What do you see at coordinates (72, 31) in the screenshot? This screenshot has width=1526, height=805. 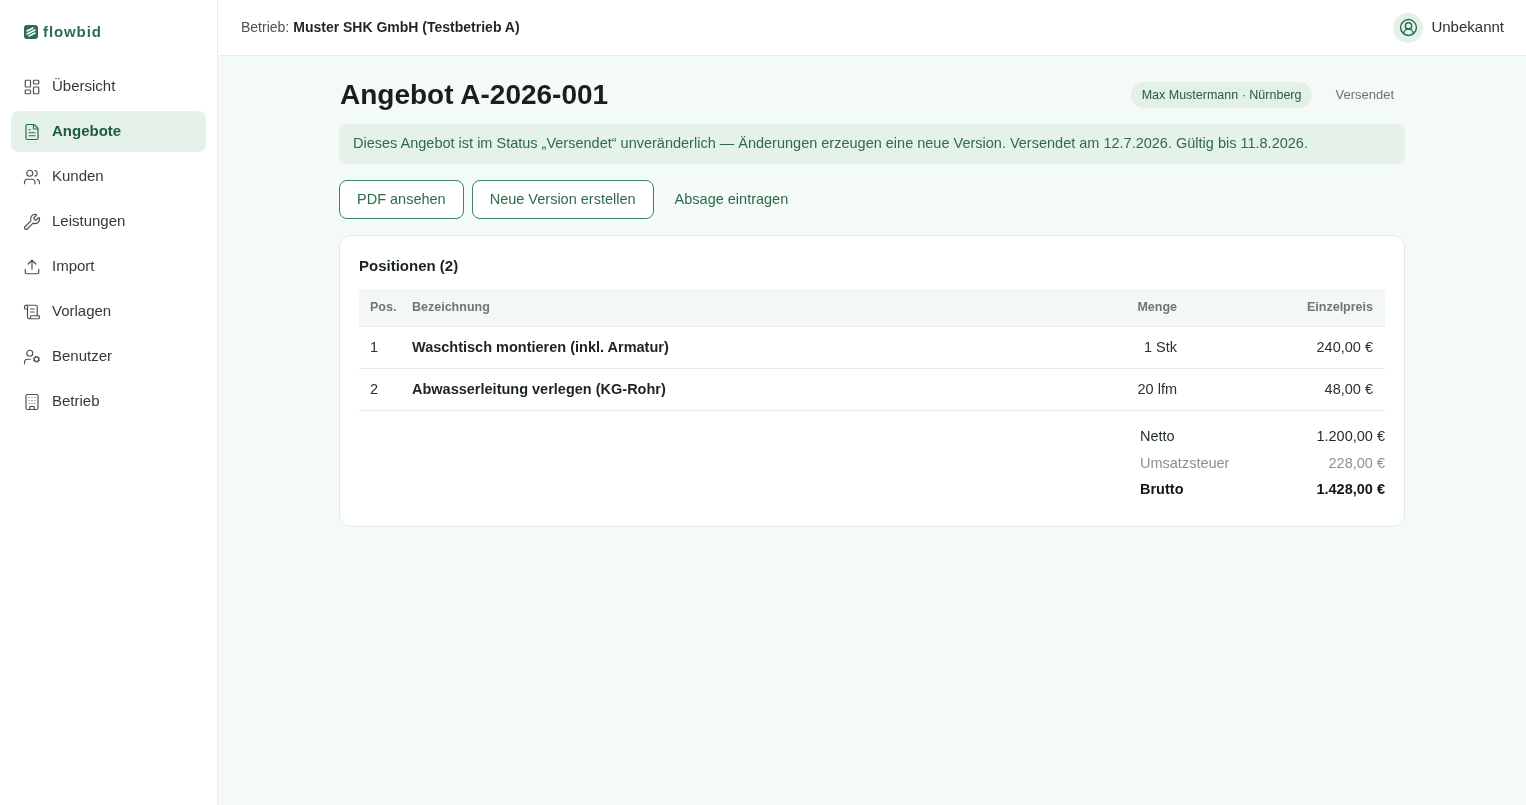 I see `logo-text: flowbid` at bounding box center [72, 31].